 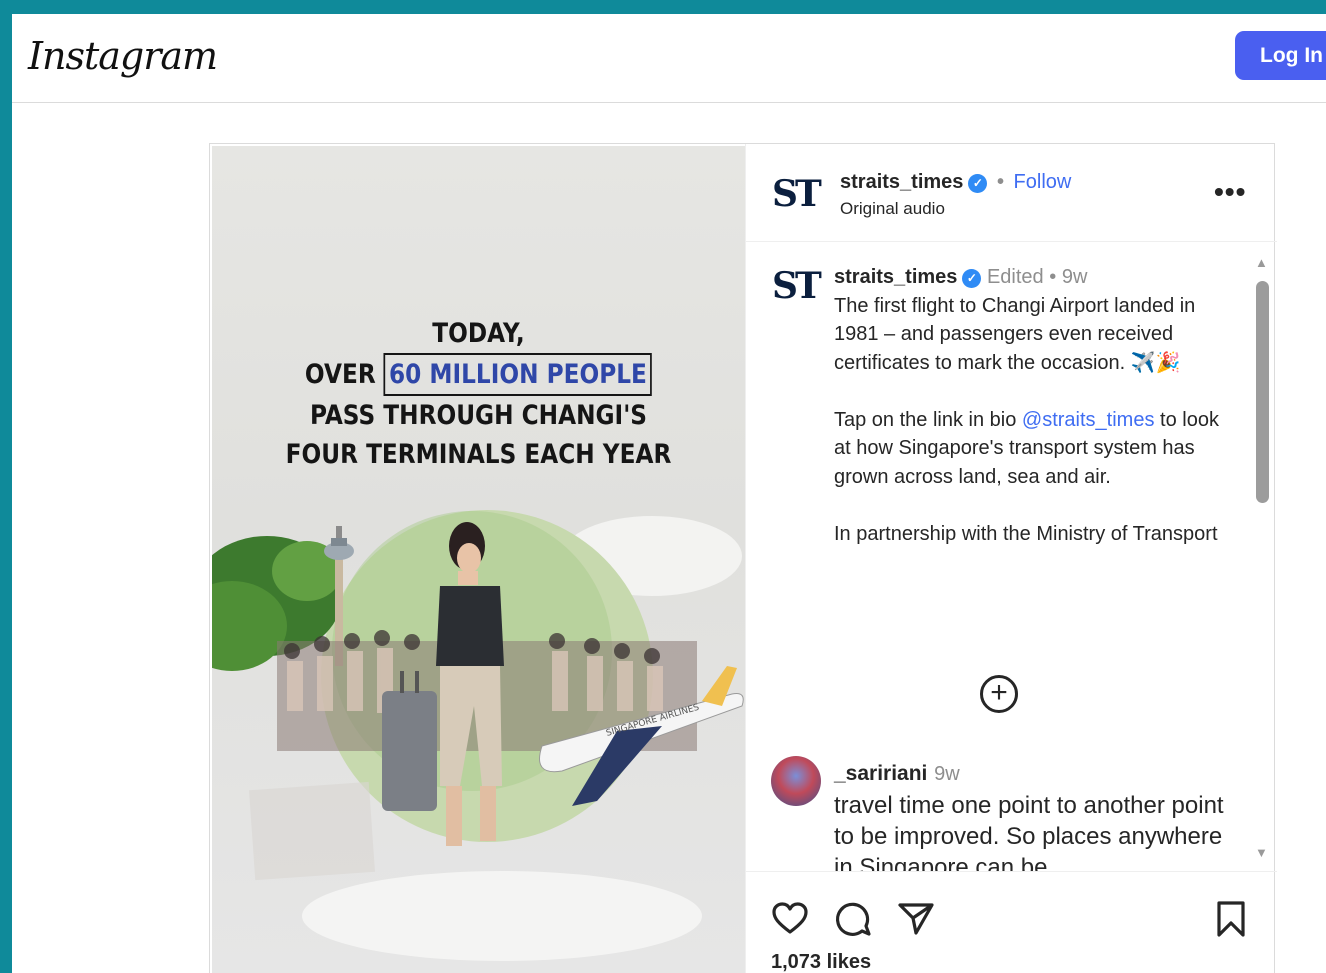 What do you see at coordinates (901, 182) in the screenshot?
I see `author-username-link: straits_times` at bounding box center [901, 182].